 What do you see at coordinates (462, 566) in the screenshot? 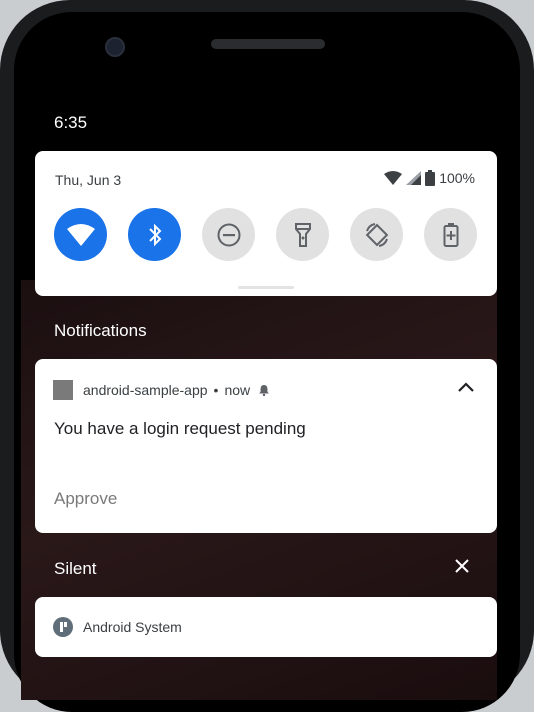
I see `close-icon` at bounding box center [462, 566].